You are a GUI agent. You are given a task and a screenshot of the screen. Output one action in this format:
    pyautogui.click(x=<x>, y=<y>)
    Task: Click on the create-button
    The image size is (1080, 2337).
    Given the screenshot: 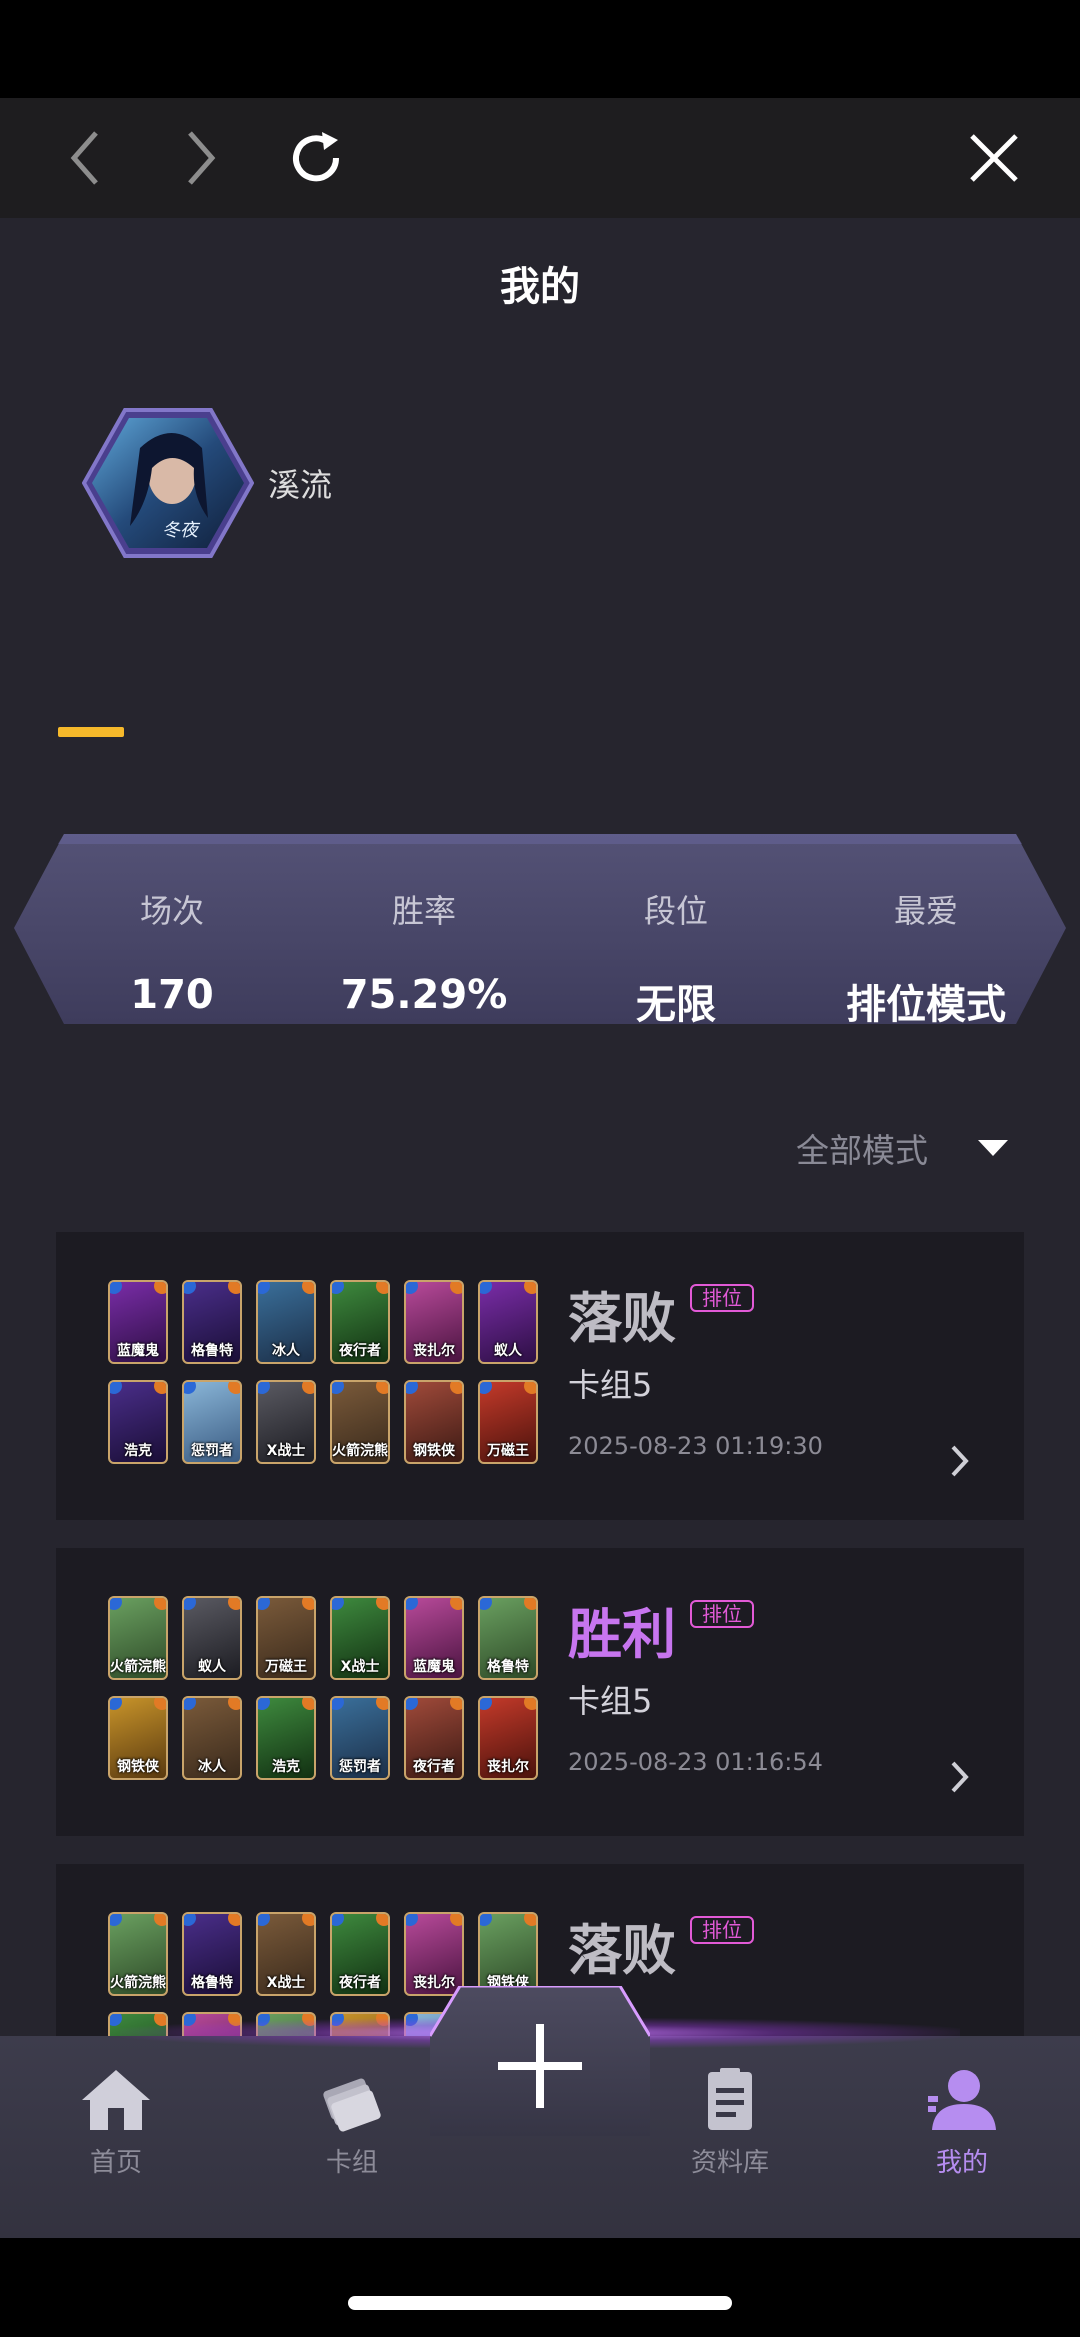 What is the action you would take?
    pyautogui.click(x=540, y=2060)
    